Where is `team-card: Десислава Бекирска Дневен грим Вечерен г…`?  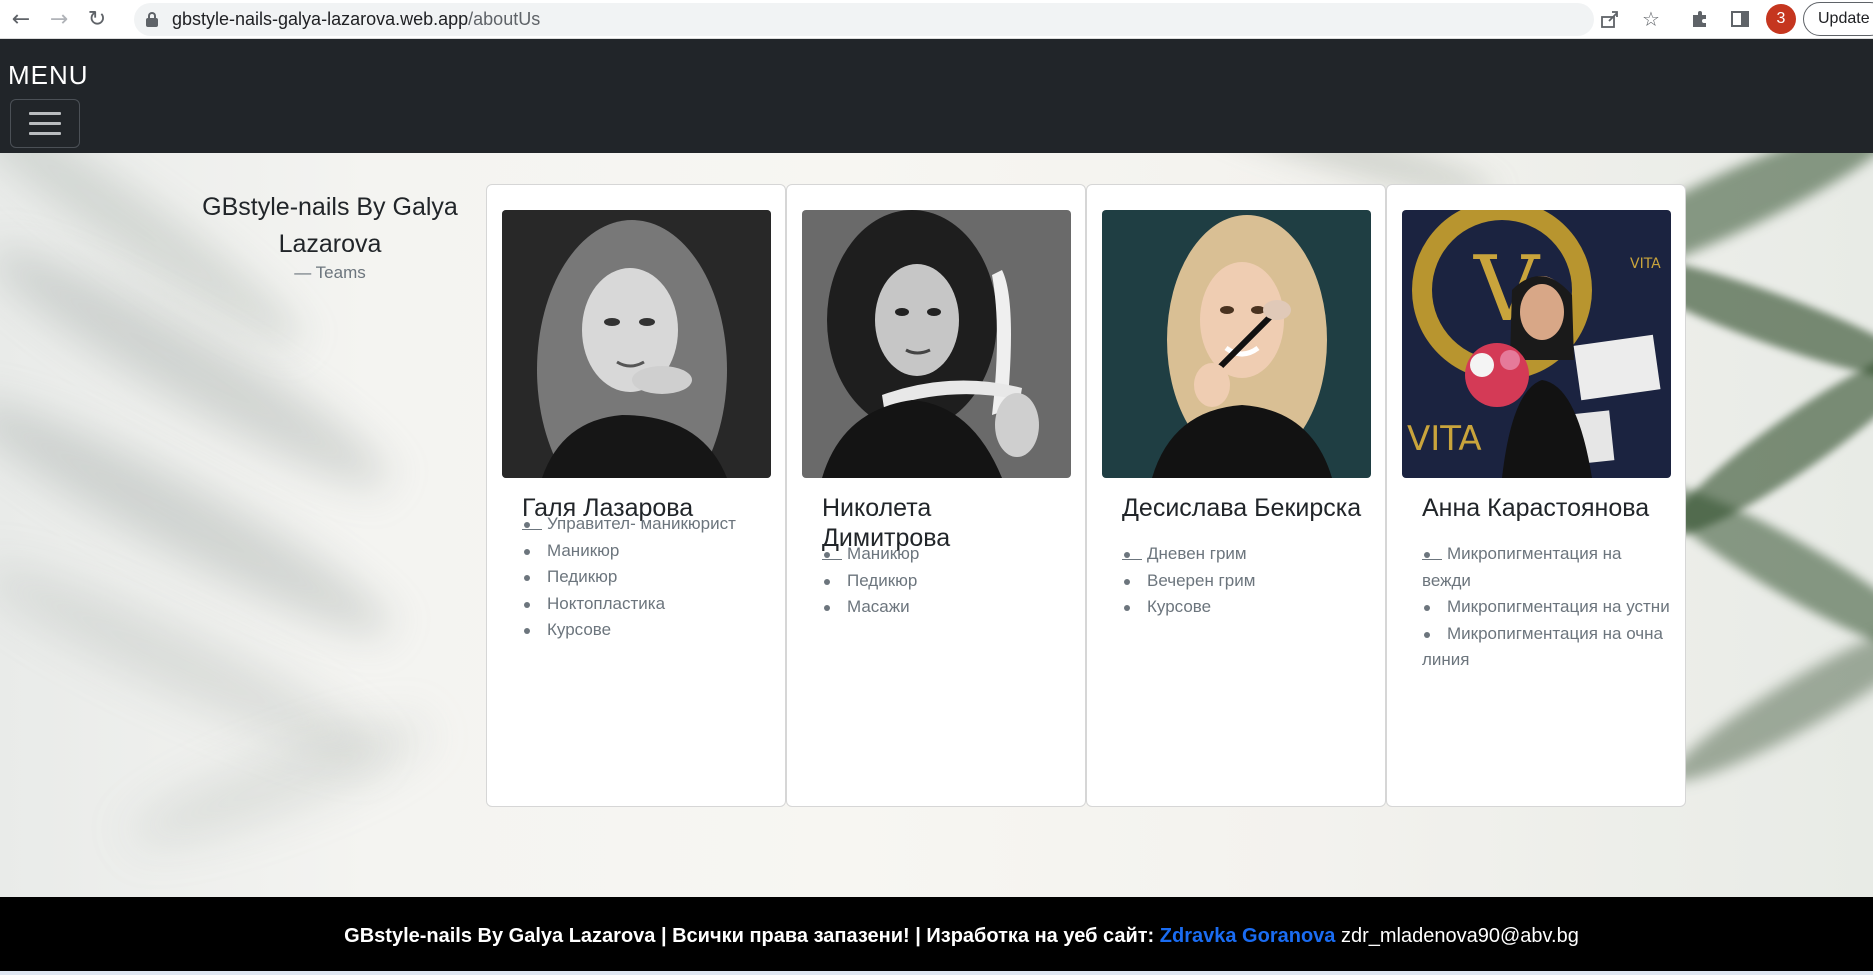 team-card: Десислава Бекирска Дневен грим Вечерен г… is located at coordinates (1236, 495).